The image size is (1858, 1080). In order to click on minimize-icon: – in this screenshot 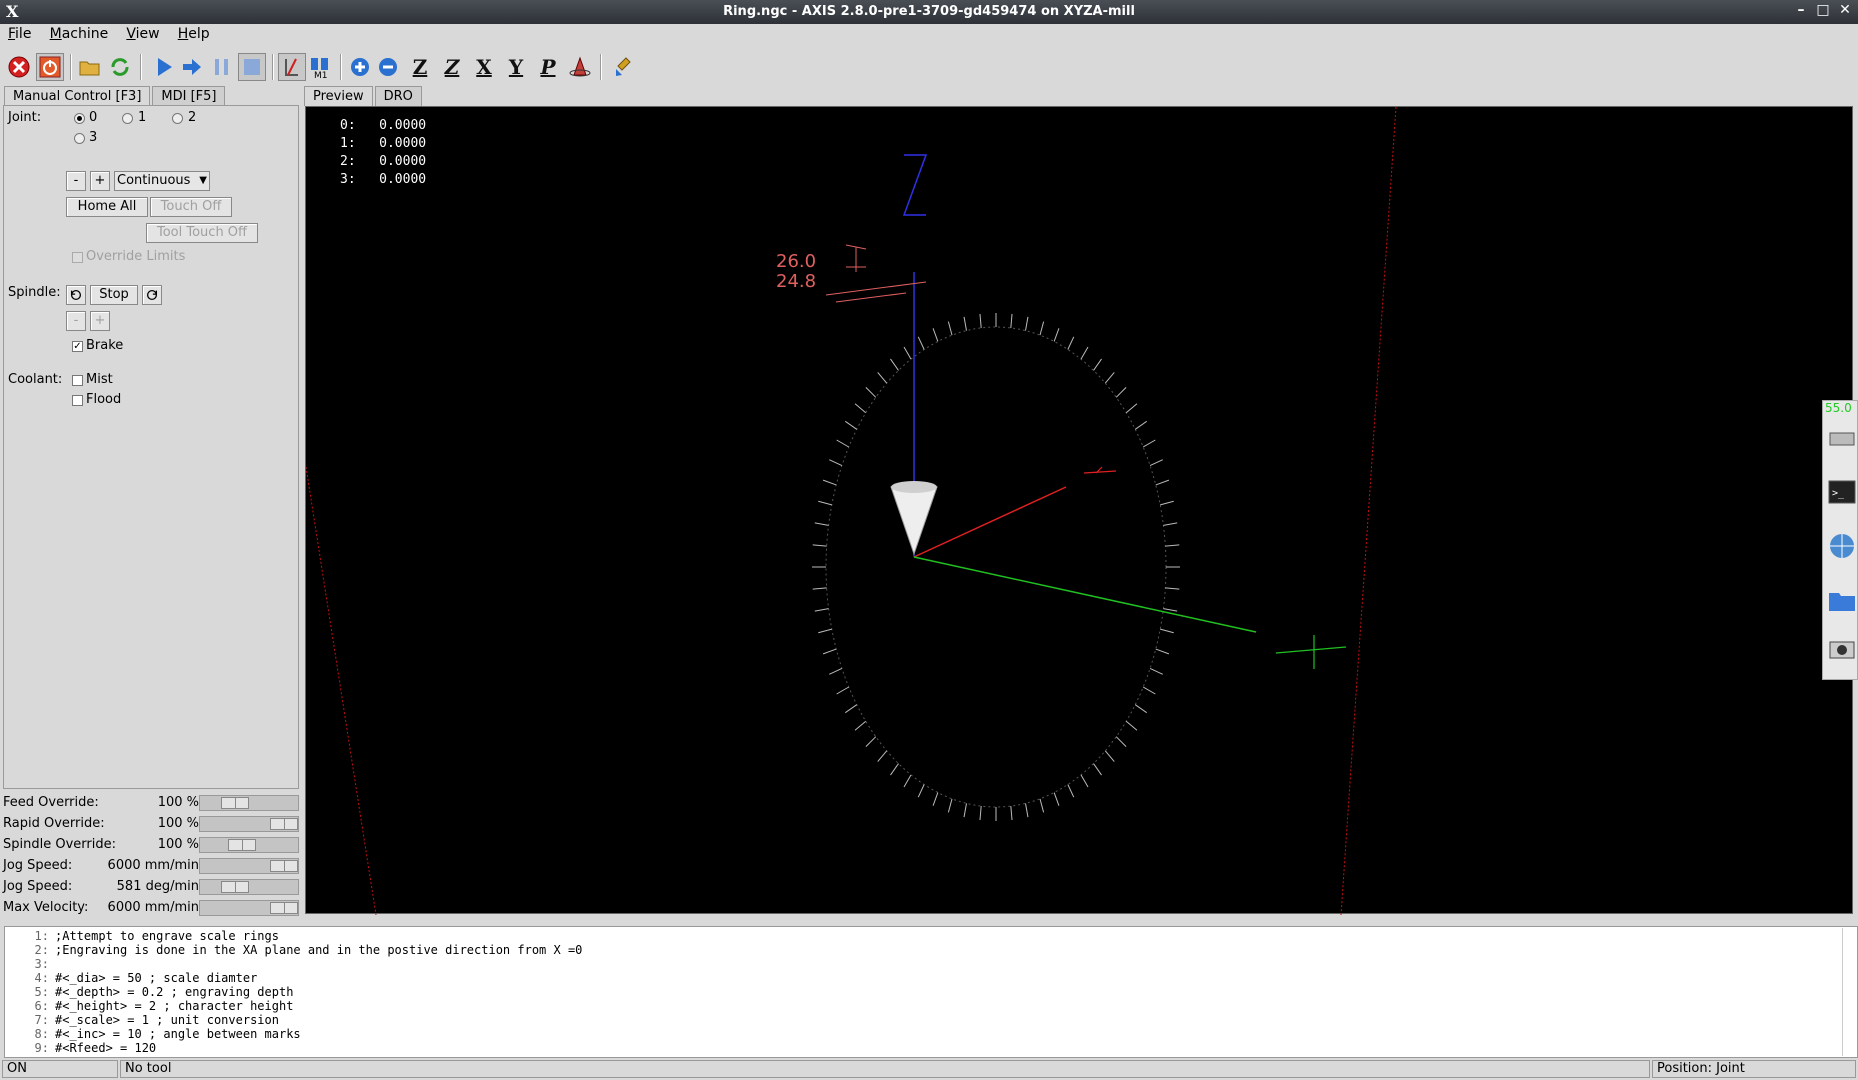, I will do `click(1801, 10)`.